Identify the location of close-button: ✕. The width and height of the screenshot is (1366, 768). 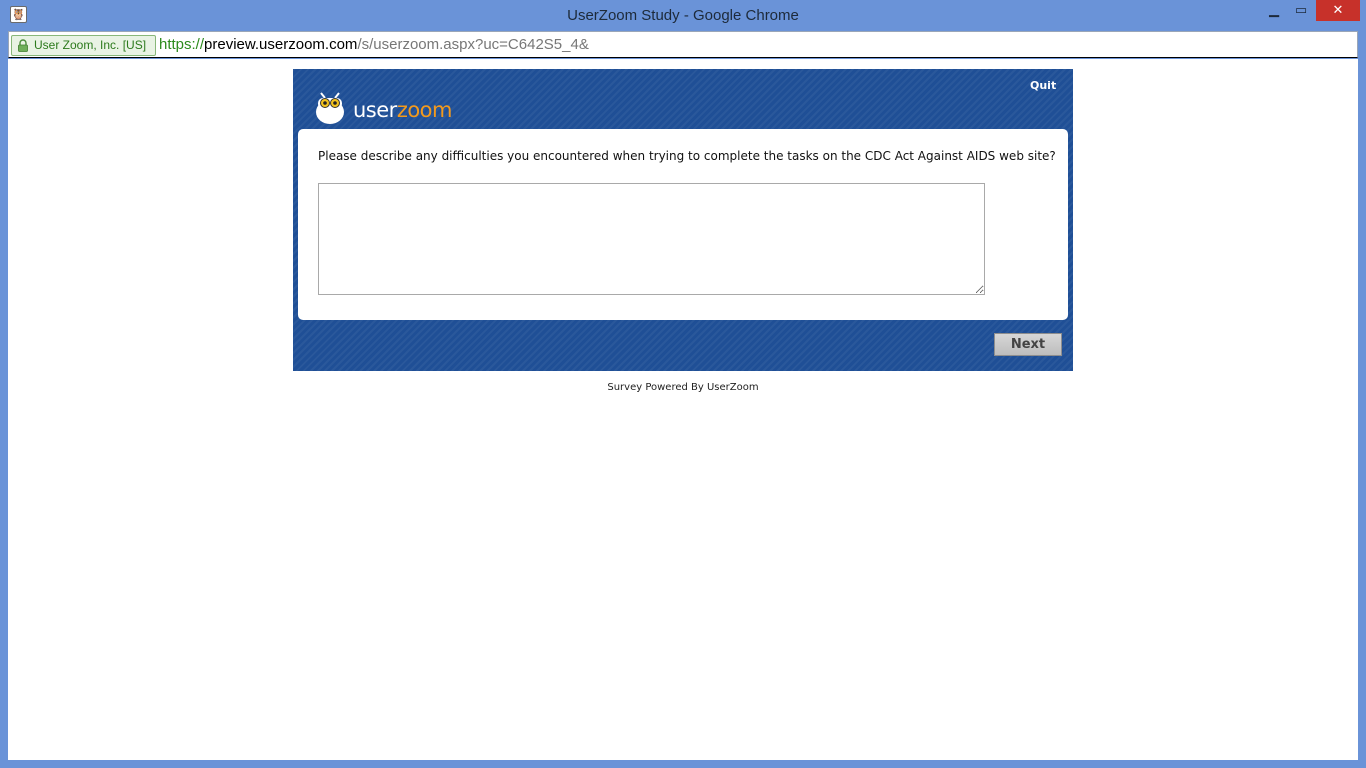
(1338, 10).